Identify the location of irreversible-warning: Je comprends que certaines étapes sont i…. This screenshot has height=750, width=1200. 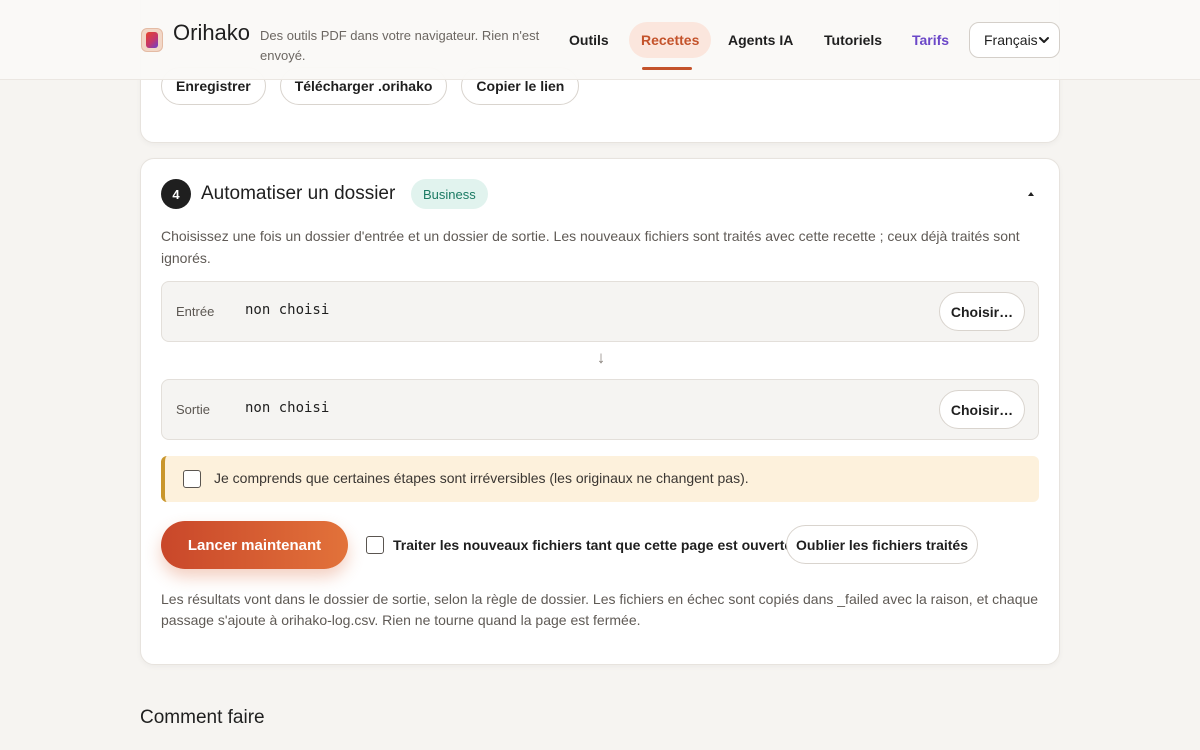
(600, 479).